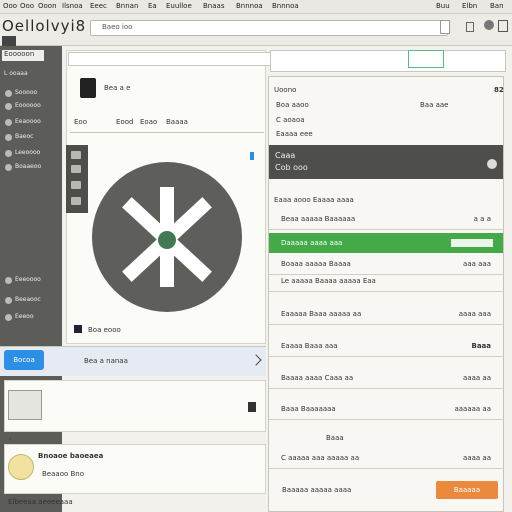 The height and width of the screenshot is (512, 512). What do you see at coordinates (106, 361) in the screenshot?
I see `lower-label: Bea a nanaa` at bounding box center [106, 361].